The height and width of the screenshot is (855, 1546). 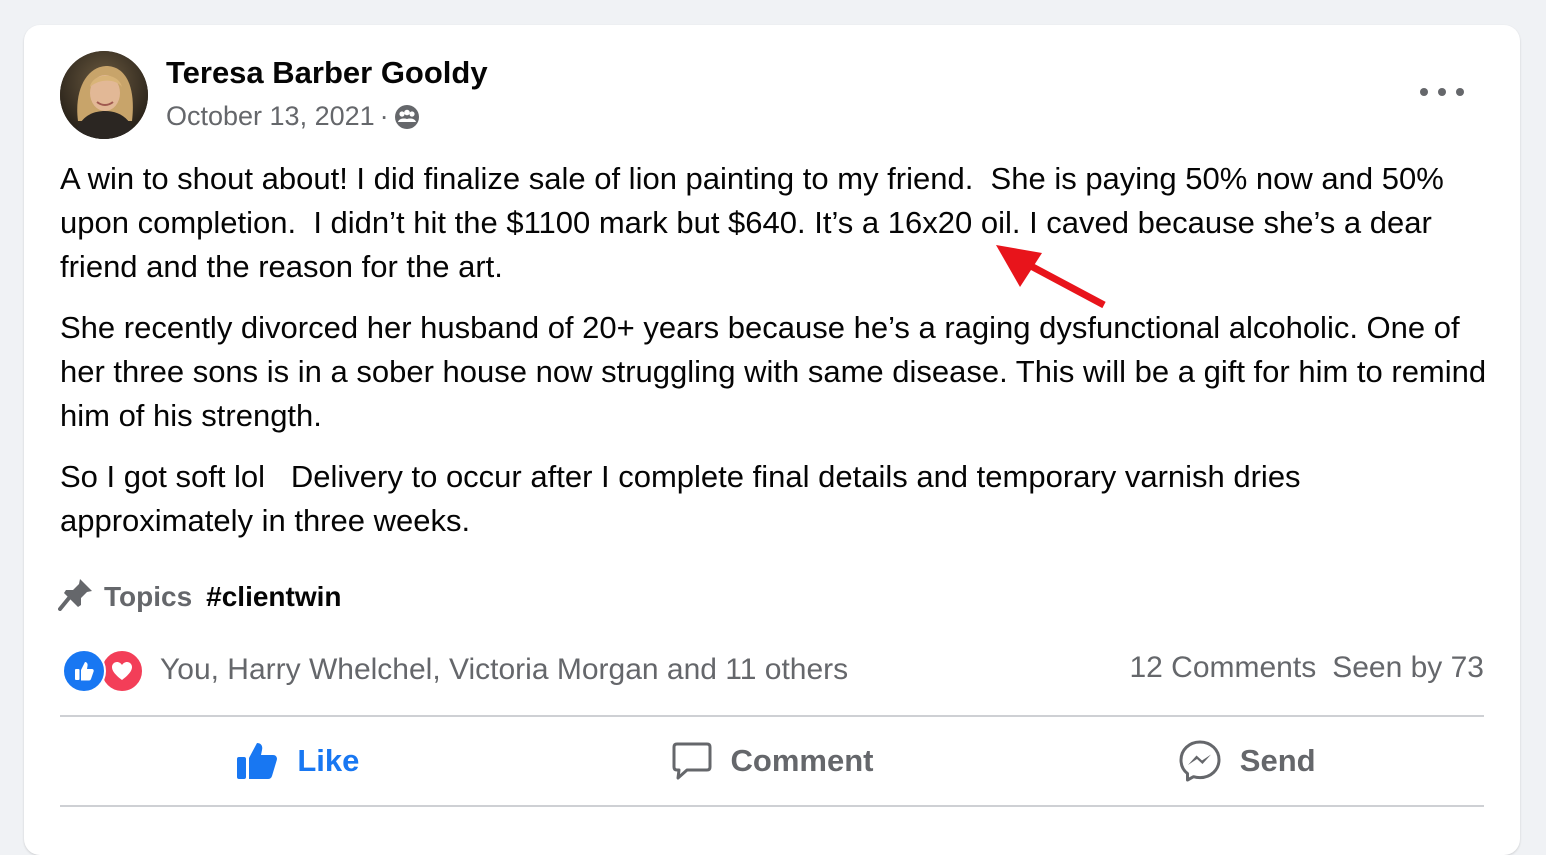 I want to click on avatar, so click(x=104, y=95).